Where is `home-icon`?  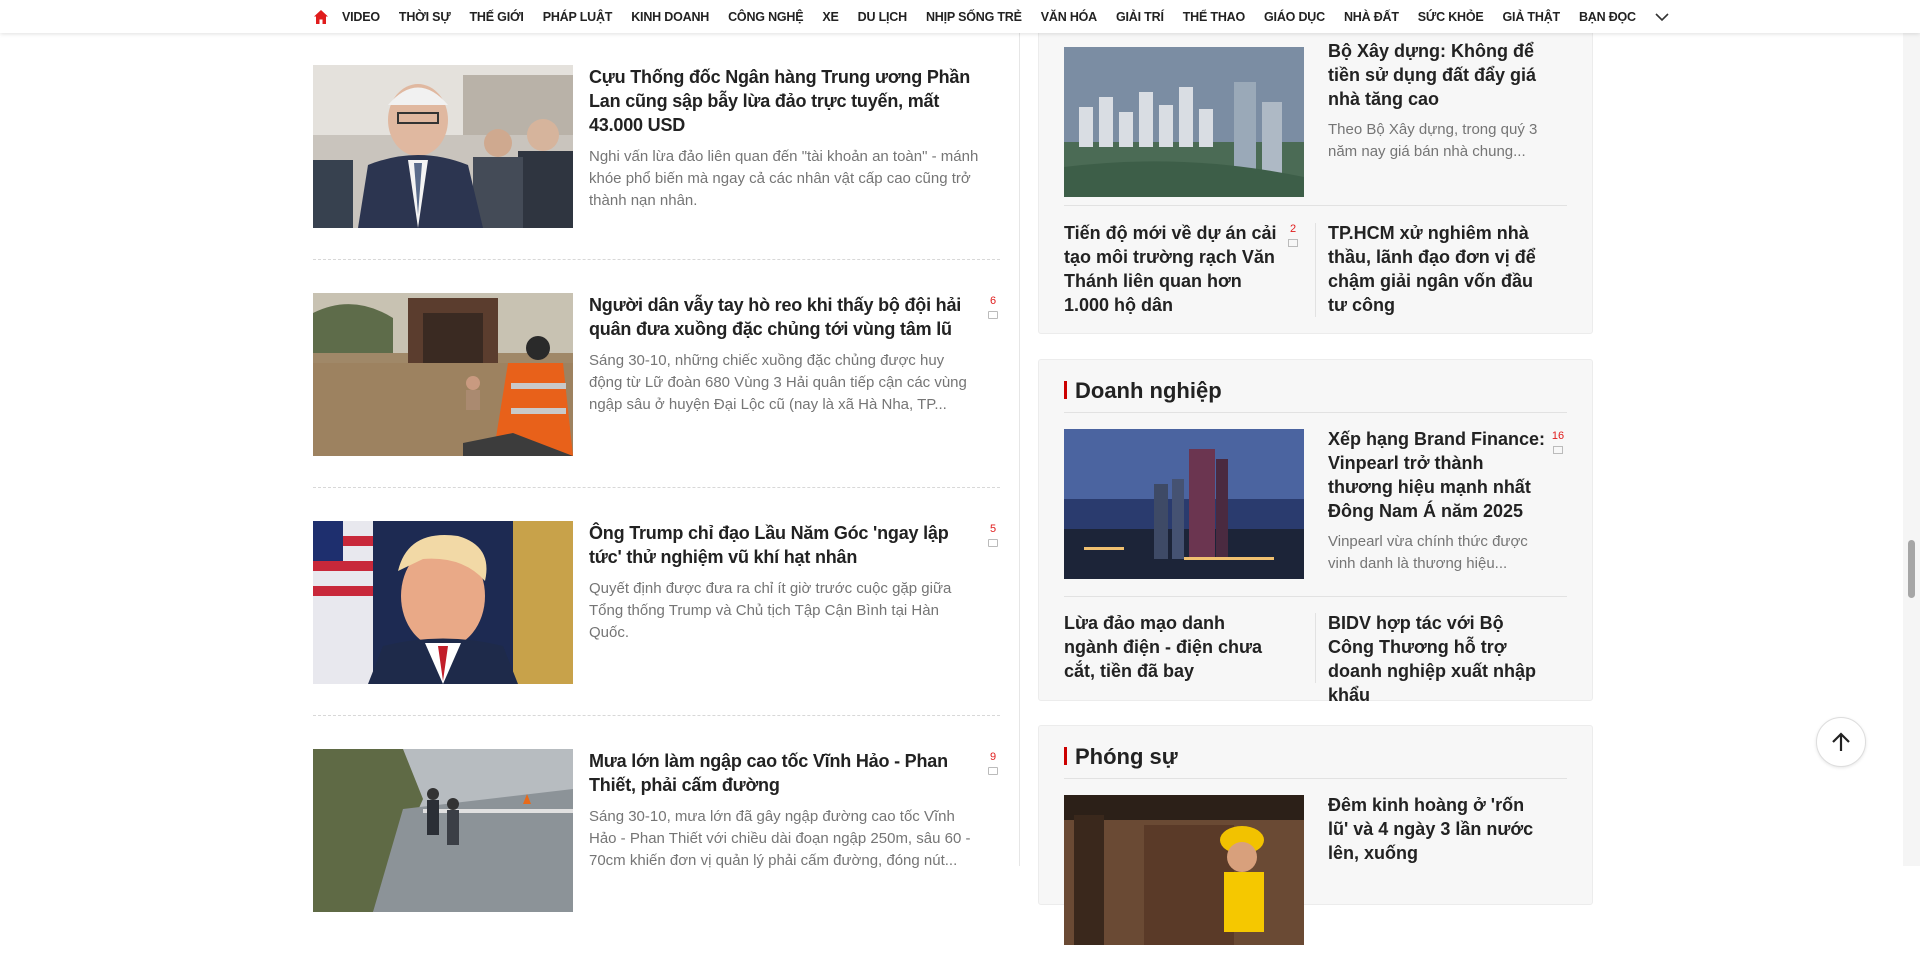 home-icon is located at coordinates (321, 17).